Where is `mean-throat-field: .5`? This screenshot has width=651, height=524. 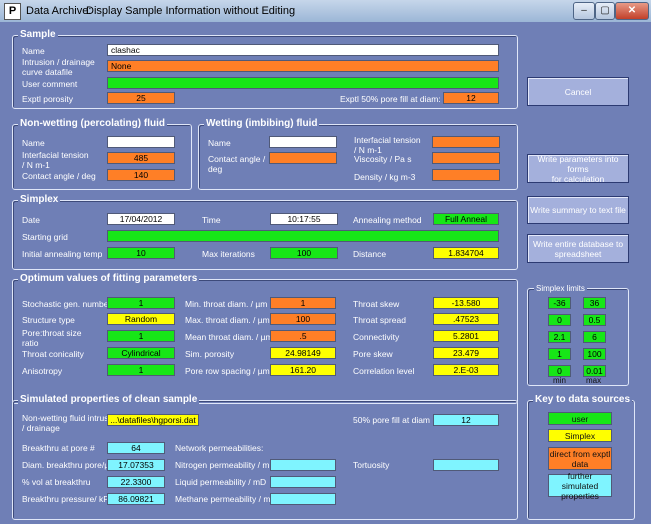
mean-throat-field: .5 is located at coordinates (303, 336).